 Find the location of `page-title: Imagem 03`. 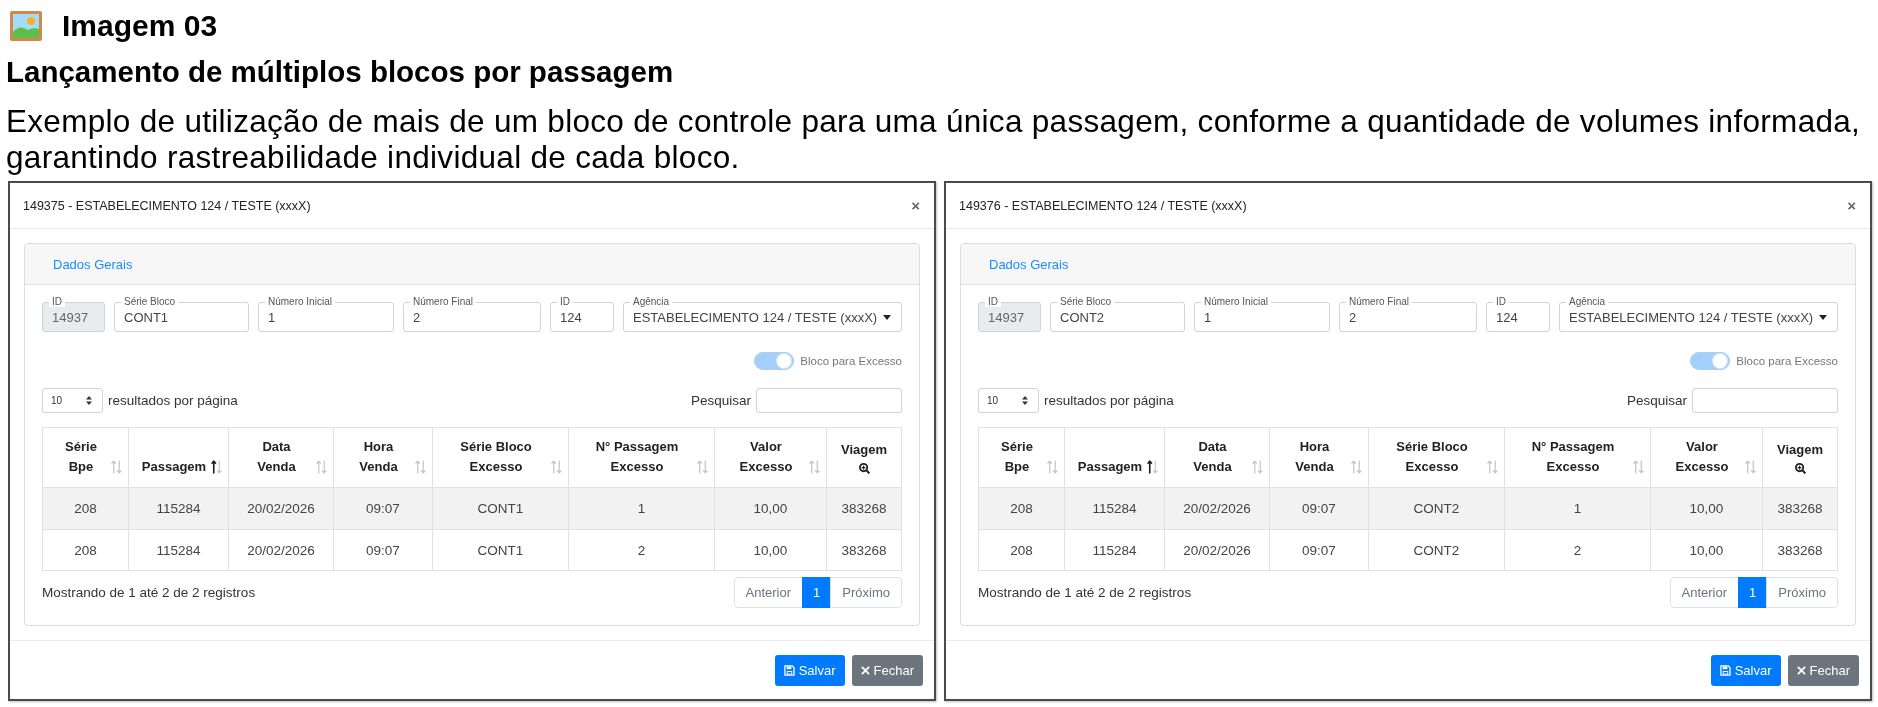

page-title: Imagem 03 is located at coordinates (140, 26).